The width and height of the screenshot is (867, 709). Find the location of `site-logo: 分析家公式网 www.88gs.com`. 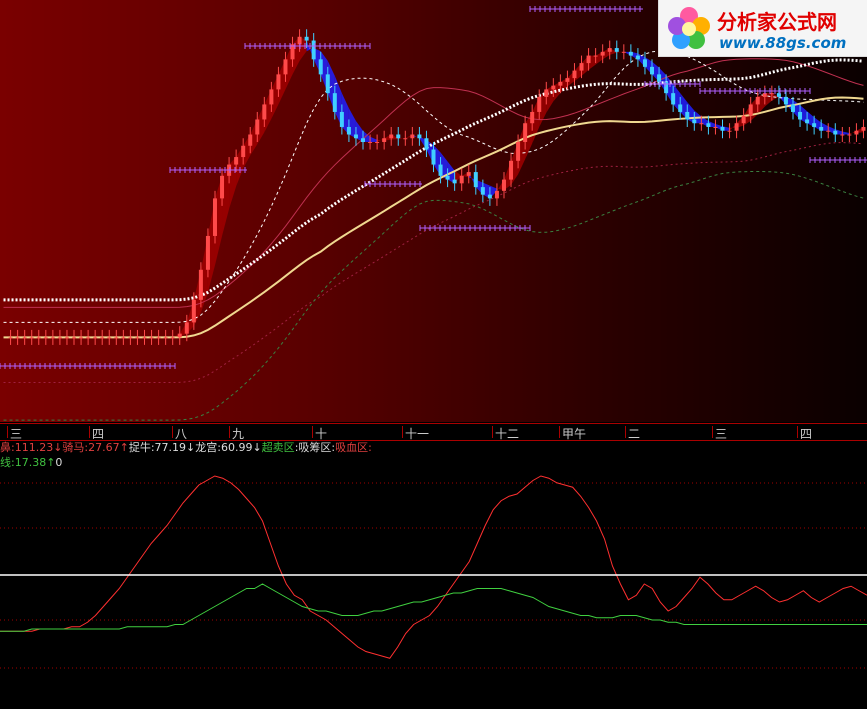

site-logo: 分析家公式网 www.88gs.com is located at coordinates (762, 28).